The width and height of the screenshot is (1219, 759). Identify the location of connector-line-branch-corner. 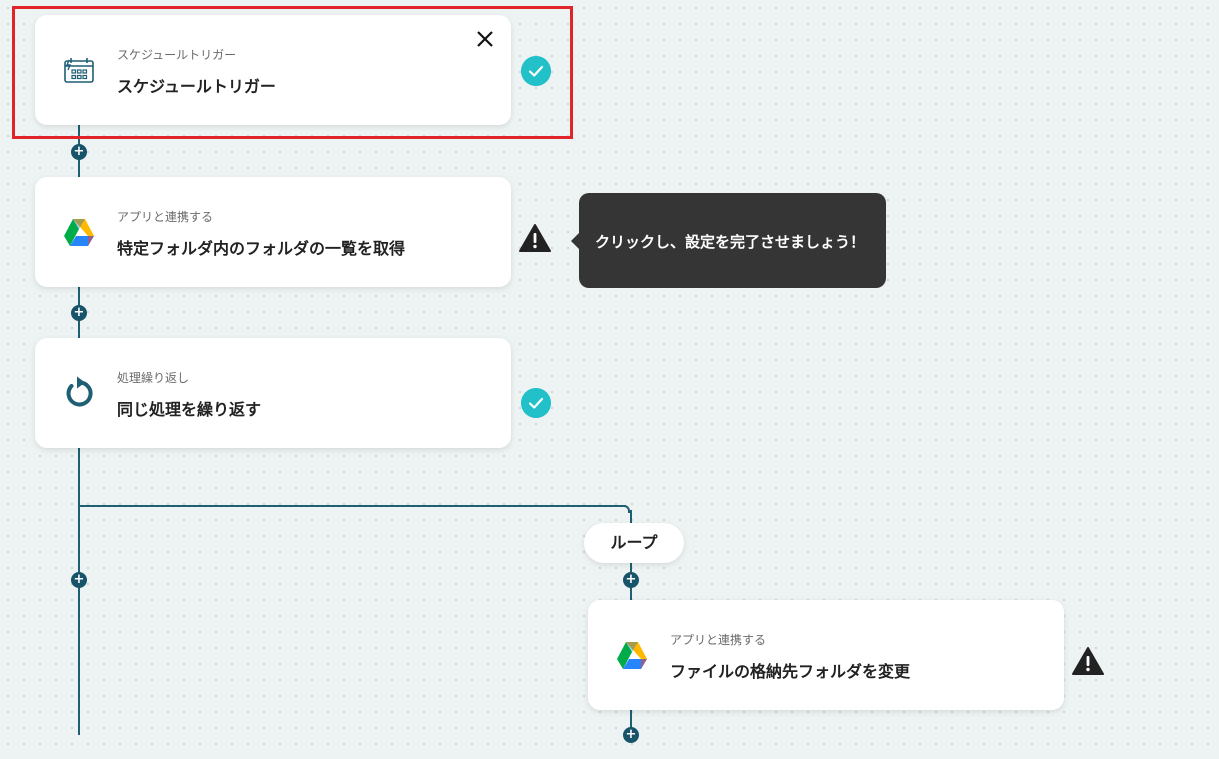
(626, 509).